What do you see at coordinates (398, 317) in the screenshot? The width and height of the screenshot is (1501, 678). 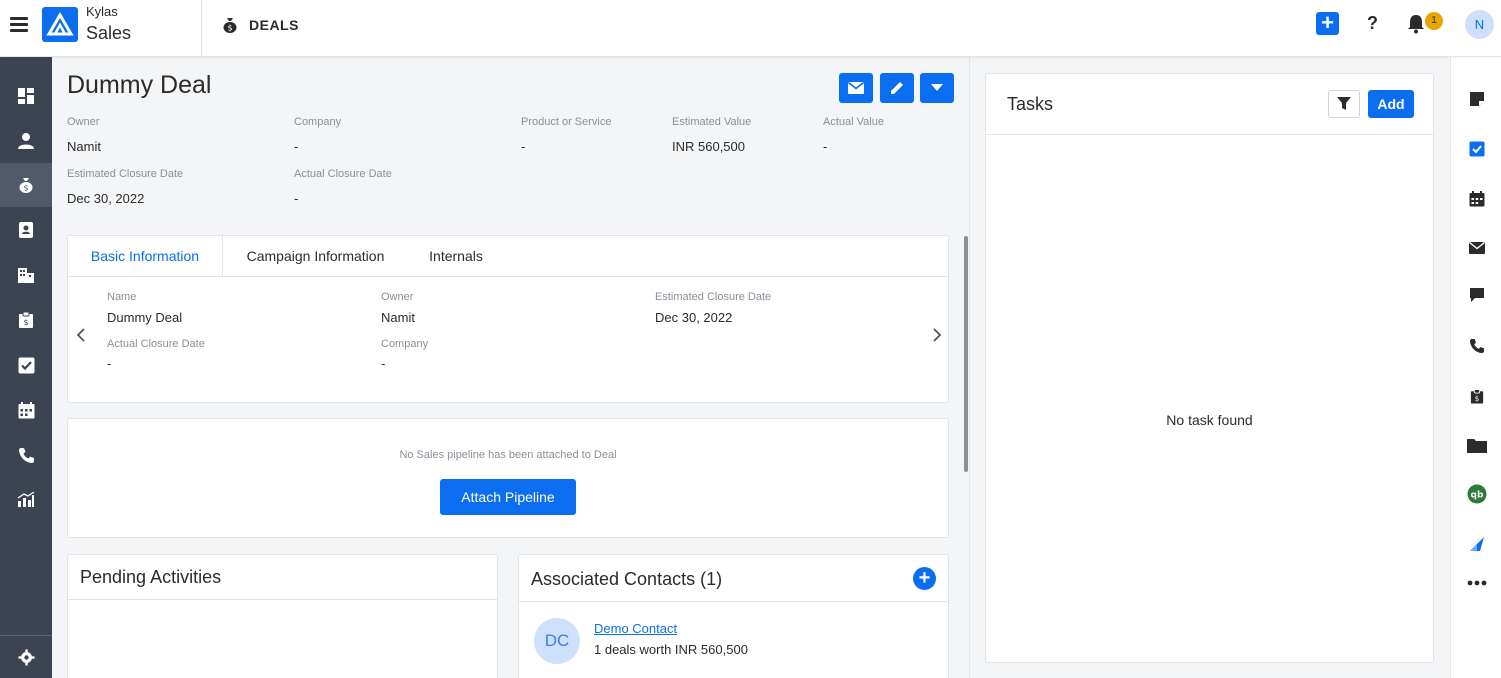 I see `basic-owner-value: Namit` at bounding box center [398, 317].